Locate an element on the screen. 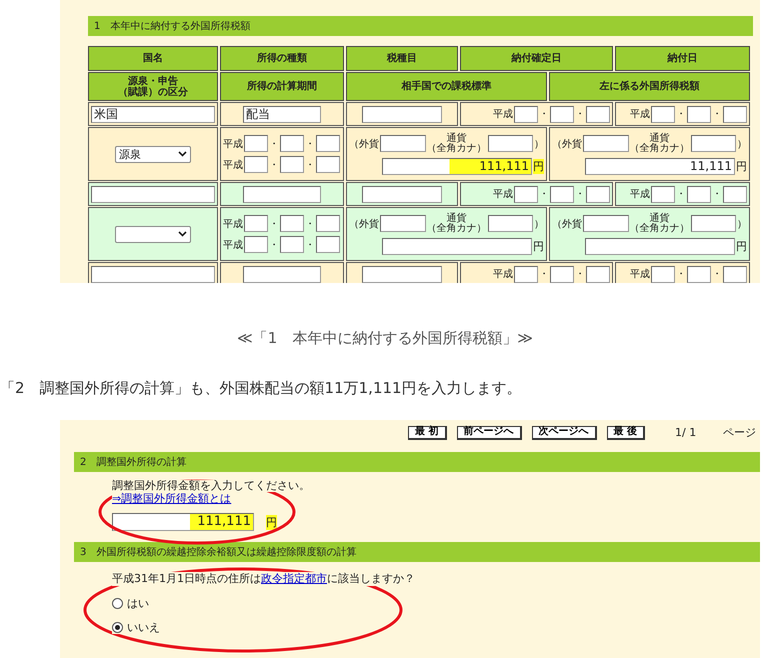  amount-field: 11,111 is located at coordinates (660, 166).